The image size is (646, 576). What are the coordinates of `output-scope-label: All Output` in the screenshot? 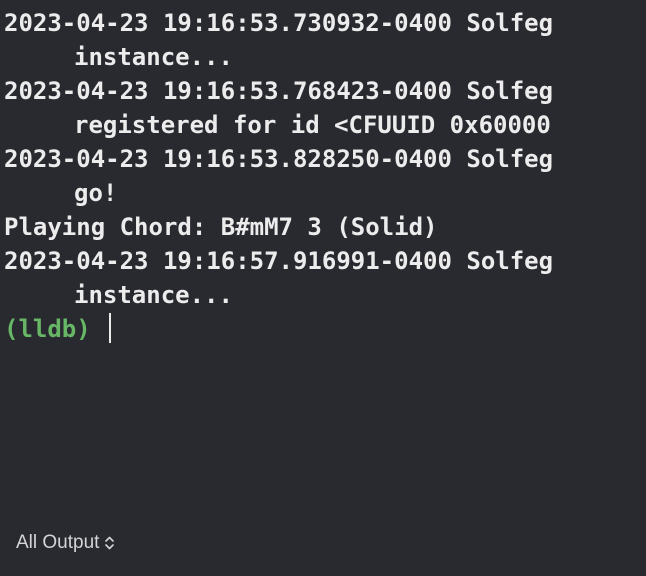 It's located at (58, 542).